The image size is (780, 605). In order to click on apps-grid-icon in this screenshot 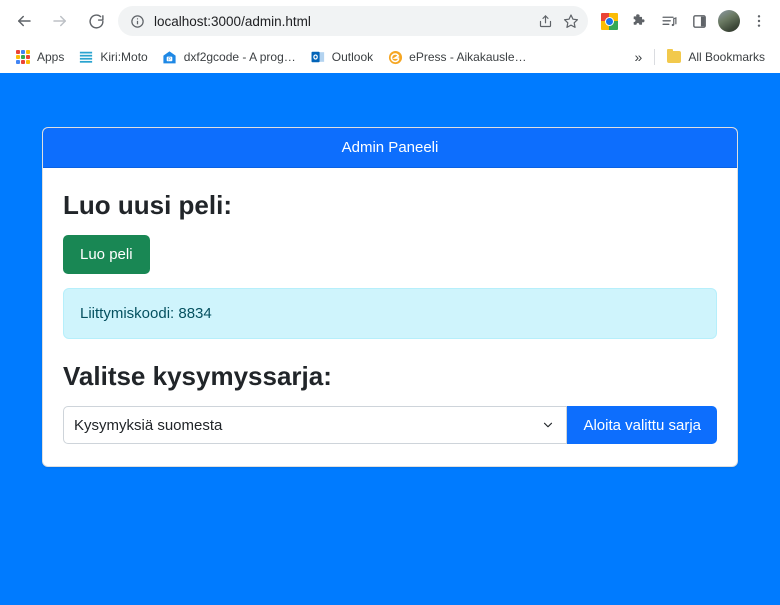, I will do `click(23, 57)`.